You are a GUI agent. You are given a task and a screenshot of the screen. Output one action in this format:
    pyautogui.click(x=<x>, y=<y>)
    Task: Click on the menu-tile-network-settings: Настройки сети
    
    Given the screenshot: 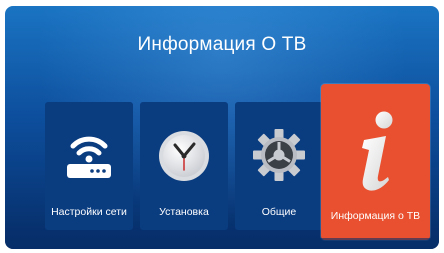 What is the action you would take?
    pyautogui.click(x=89, y=166)
    